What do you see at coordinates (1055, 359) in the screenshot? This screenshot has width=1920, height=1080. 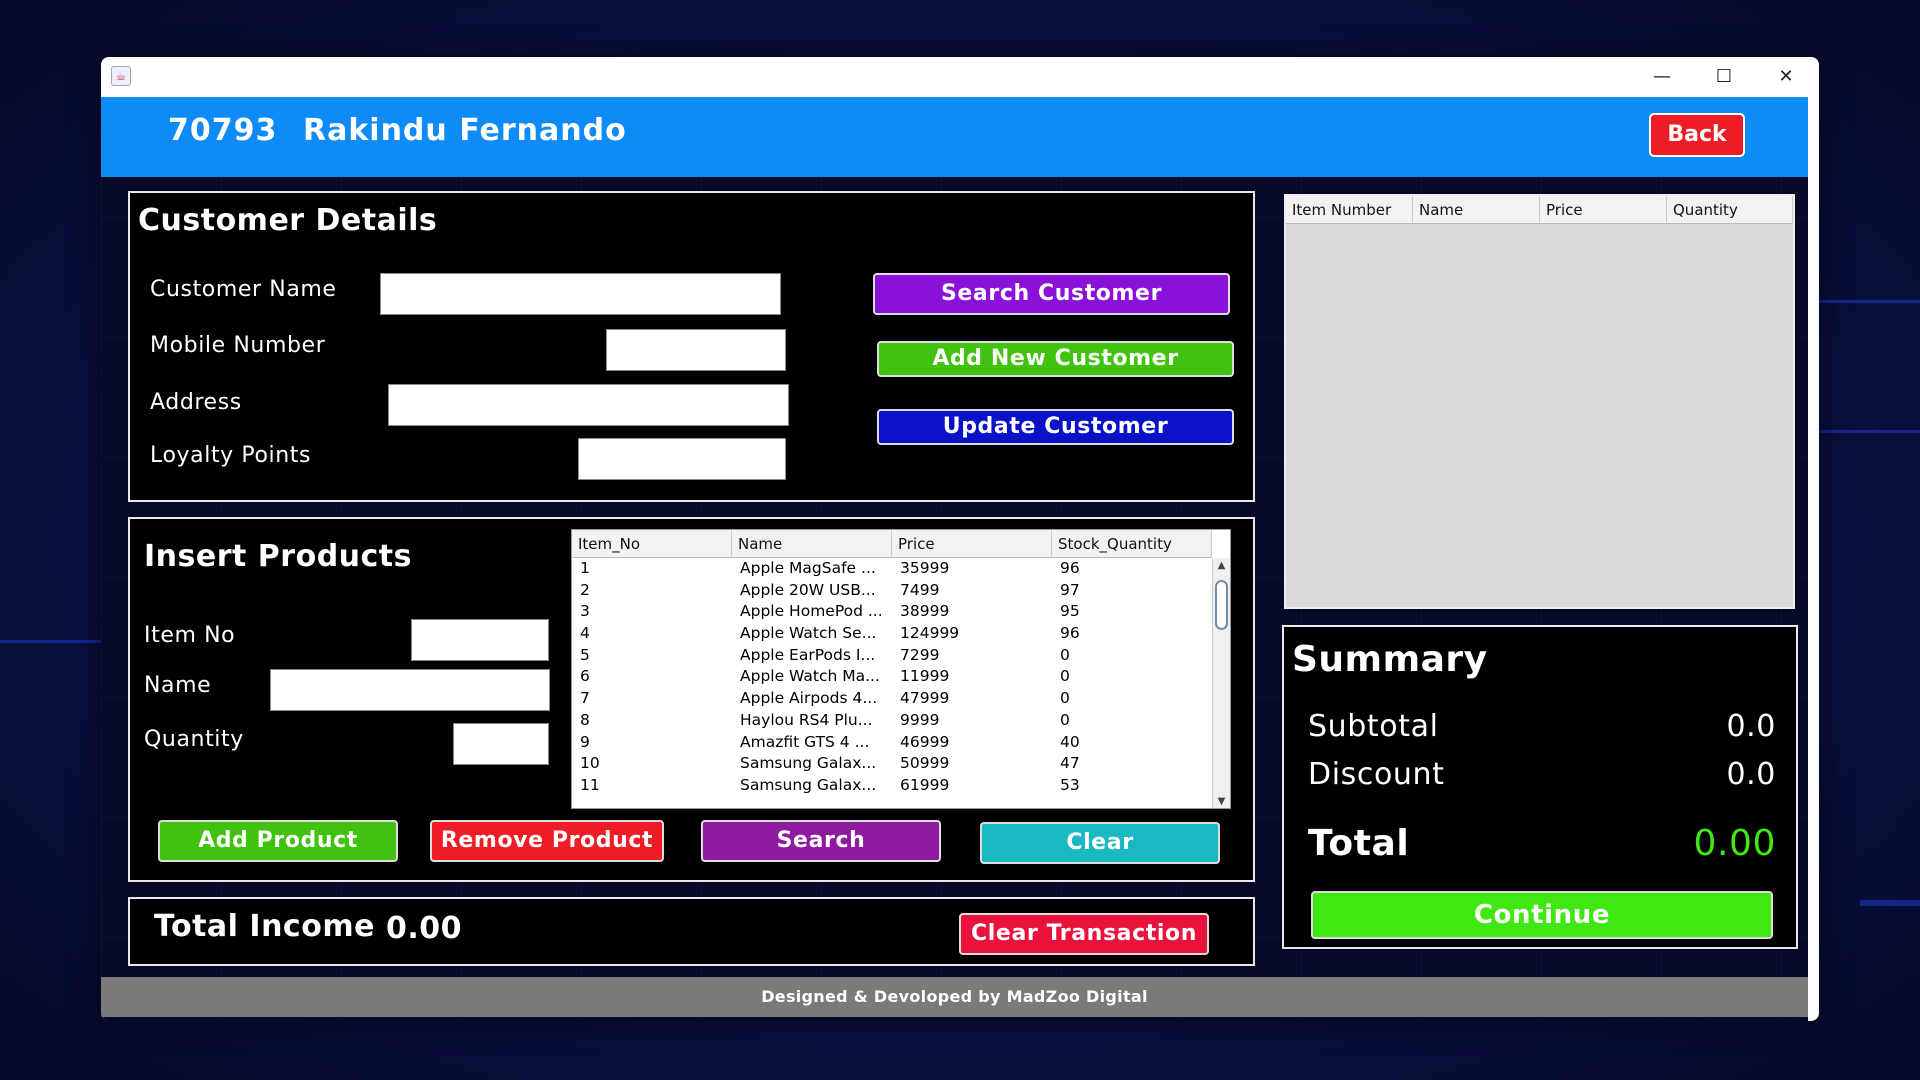 I see `add-new-customer-button: Add New Customer` at bounding box center [1055, 359].